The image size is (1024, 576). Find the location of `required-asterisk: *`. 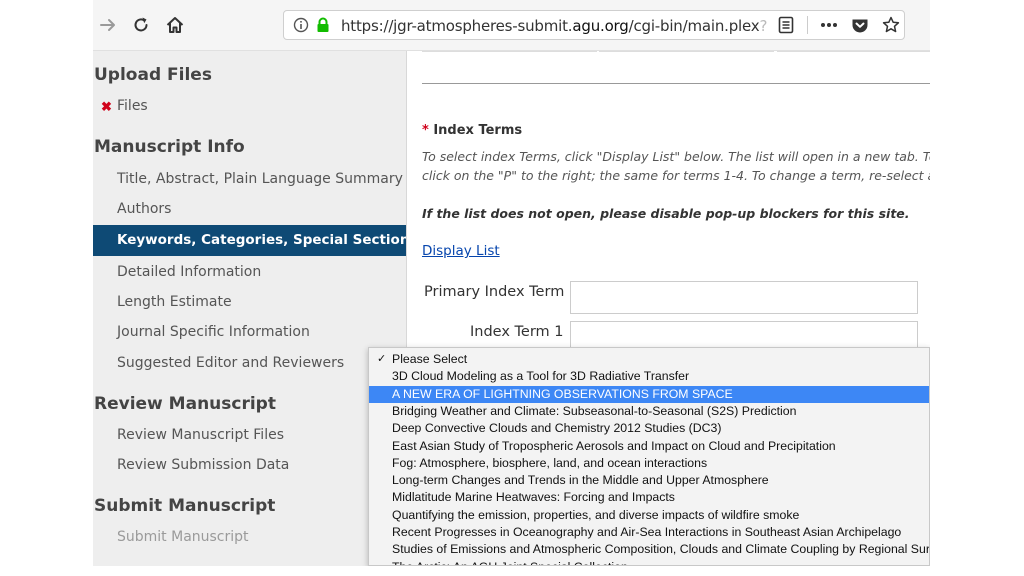

required-asterisk: * is located at coordinates (425, 130).